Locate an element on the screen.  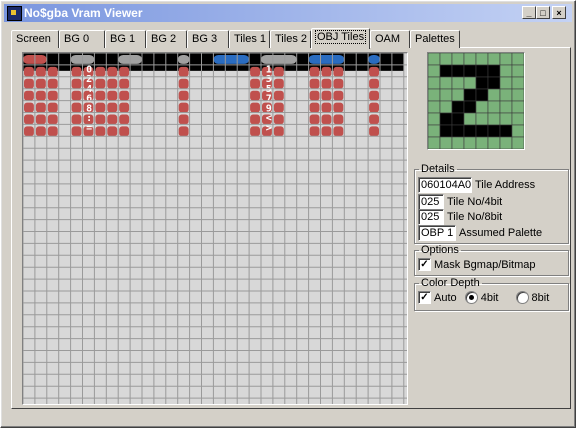
tile-preview is located at coordinates (476, 101).